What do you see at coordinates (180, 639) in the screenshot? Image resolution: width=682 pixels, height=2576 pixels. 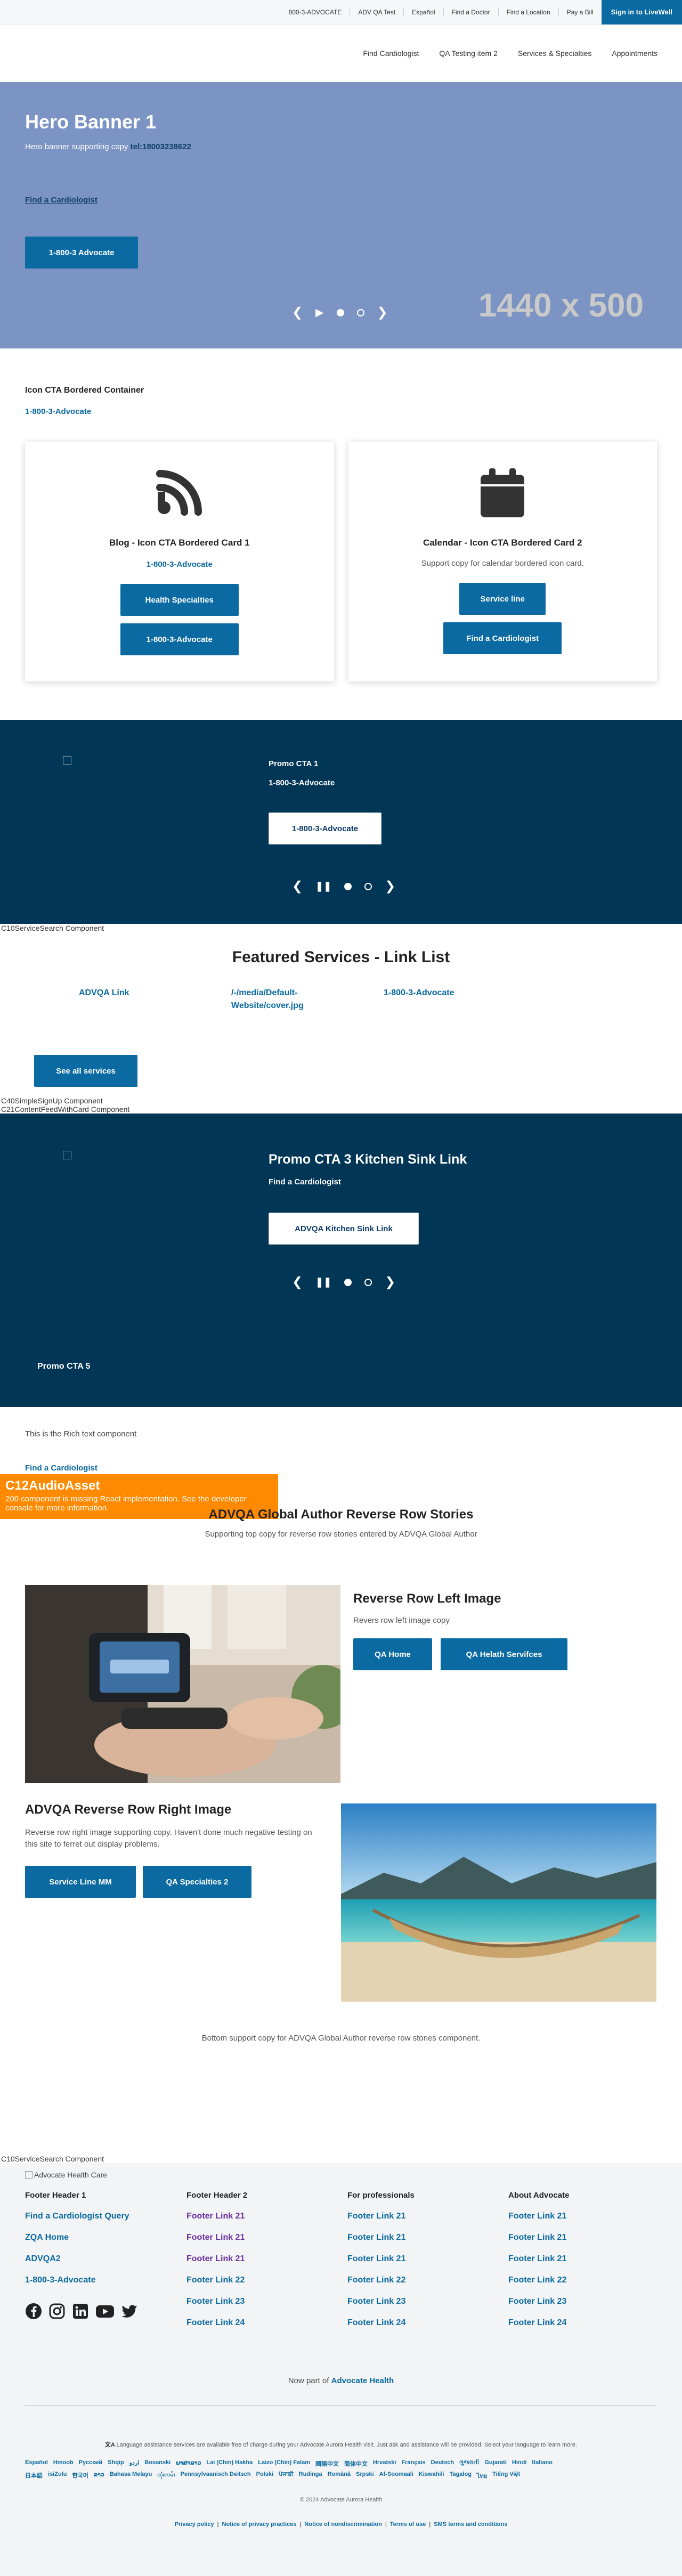 I see `card-1-button-2: 1-800-3-Advocate` at bounding box center [180, 639].